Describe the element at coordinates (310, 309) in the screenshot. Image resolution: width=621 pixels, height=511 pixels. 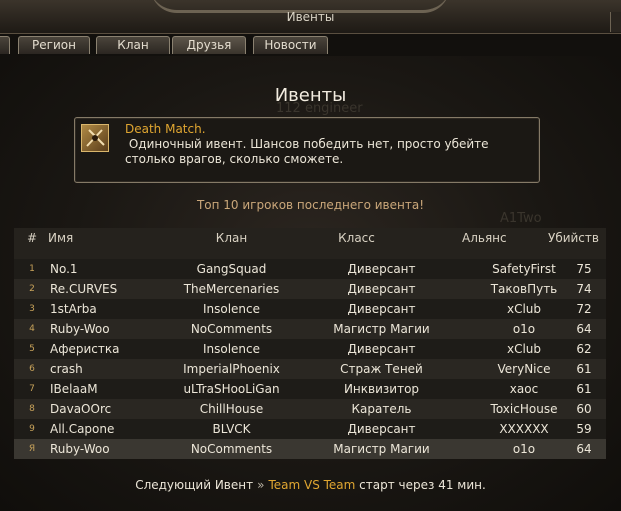
I see `table-row: 3 1stArba Insolence Диверсант xClub 72` at that location.